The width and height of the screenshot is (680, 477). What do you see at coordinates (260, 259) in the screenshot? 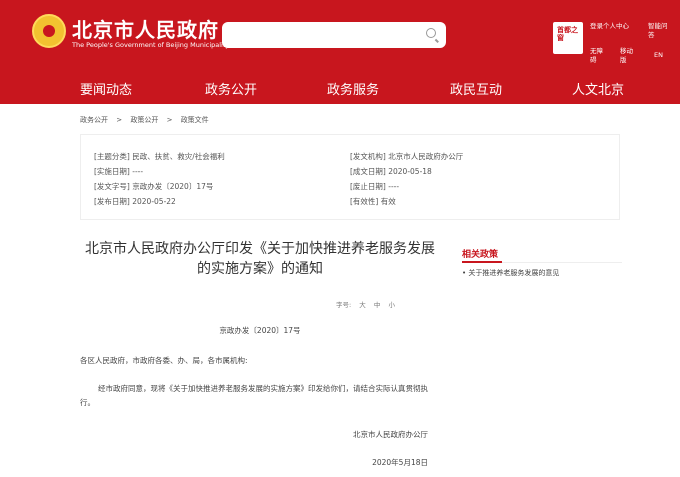
I see `article-title: 北京市人民政府办公厅印发《关于加快推进养老服务发展的实施方案》的通知` at bounding box center [260, 259].